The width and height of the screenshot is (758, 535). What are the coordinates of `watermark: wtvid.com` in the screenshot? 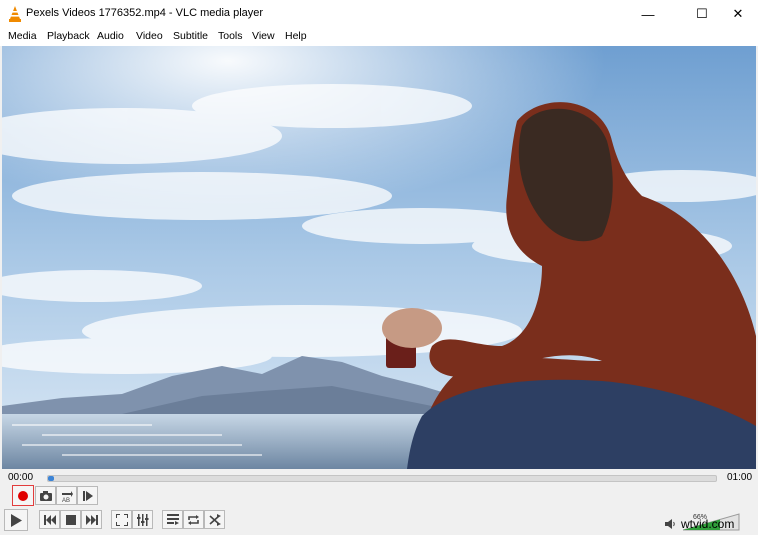 It's located at (708, 524).